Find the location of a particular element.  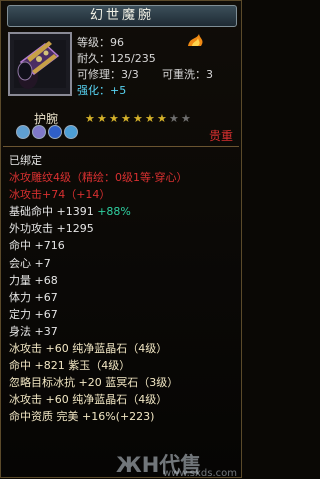

base-hit-line: 基础命中 +1391 +88% is located at coordinates (98, 211).